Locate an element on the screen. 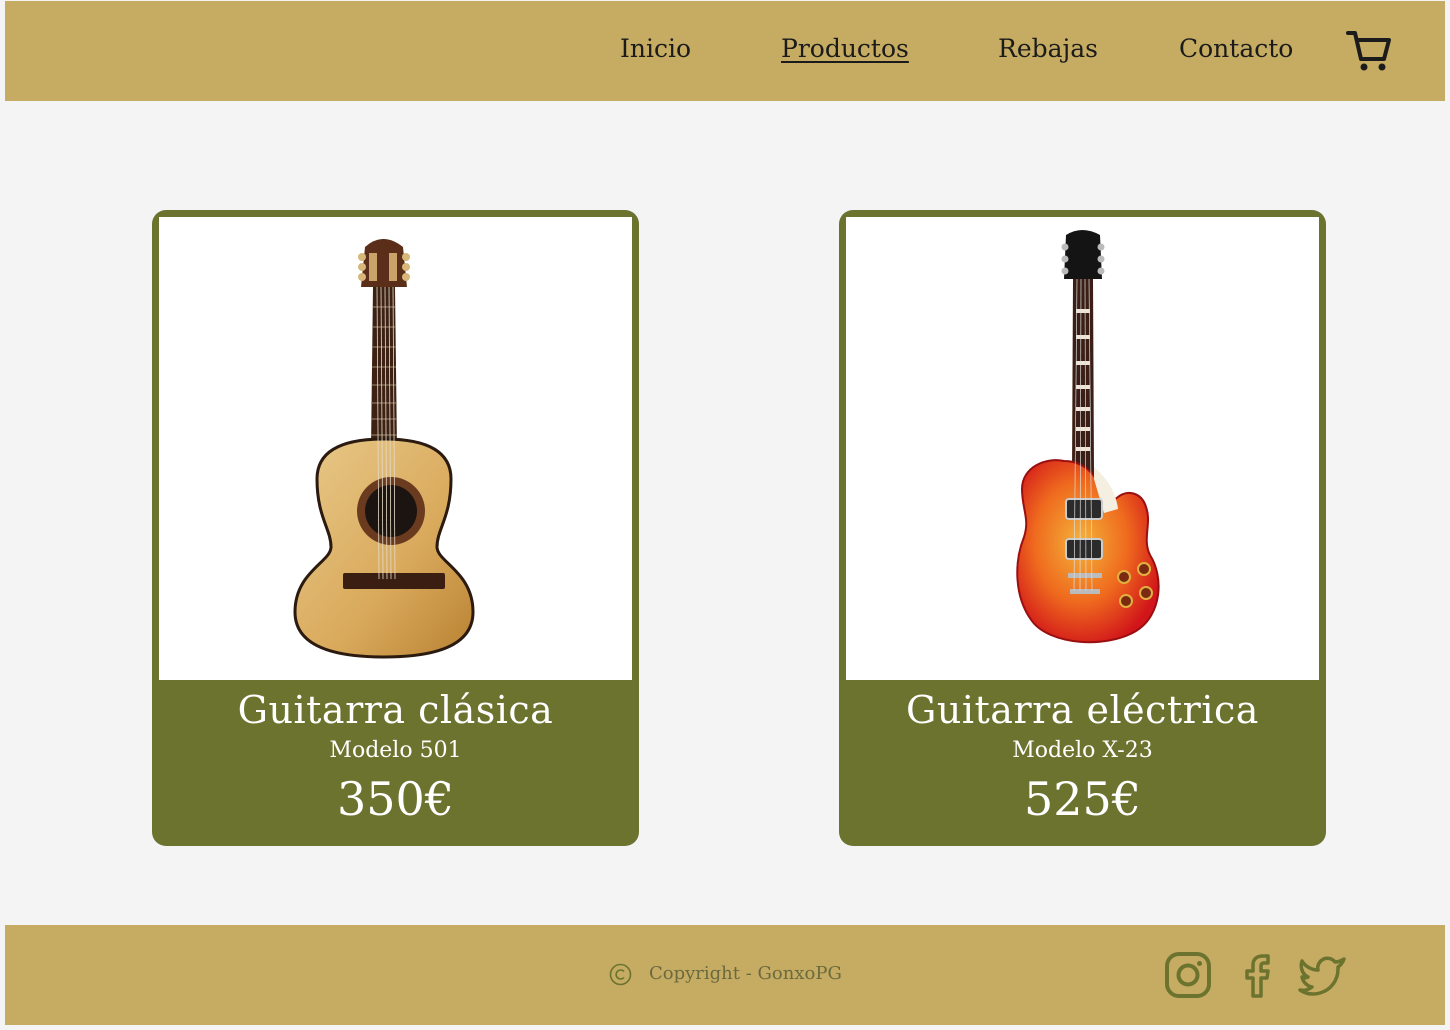  facebook-icon is located at coordinates (1258, 975).